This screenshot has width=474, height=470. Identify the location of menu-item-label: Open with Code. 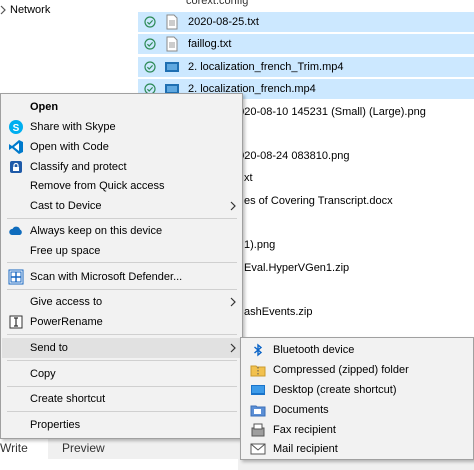
(69, 147).